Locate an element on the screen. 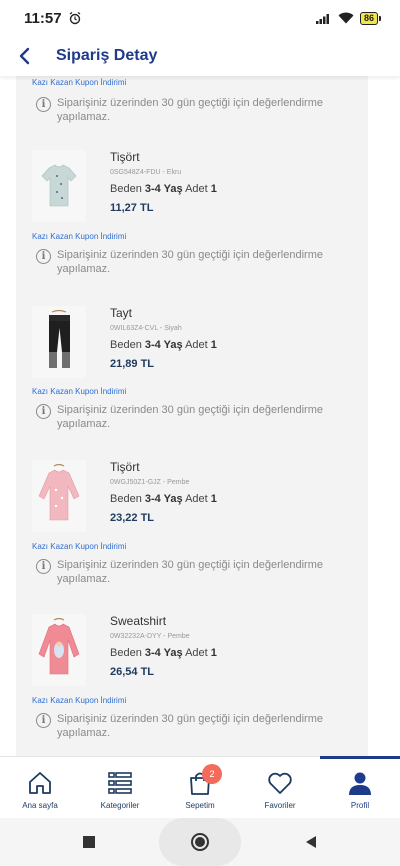 Image resolution: width=400 pixels, height=866 pixels. home-button is located at coordinates (199, 842).